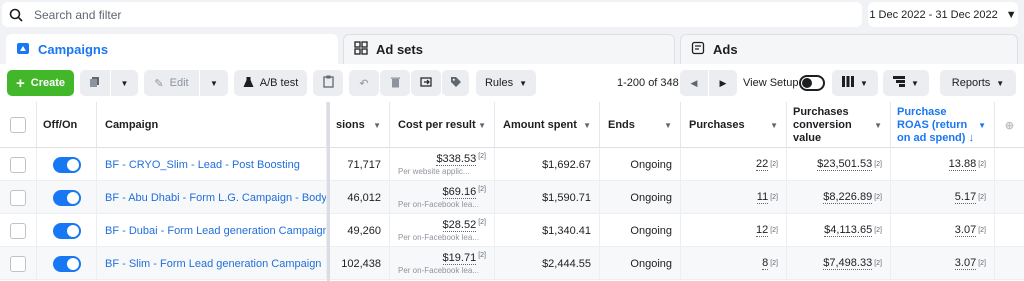 This screenshot has height=281, width=1024. What do you see at coordinates (172, 49) in the screenshot?
I see `tab-campaigns: Campaigns` at bounding box center [172, 49].